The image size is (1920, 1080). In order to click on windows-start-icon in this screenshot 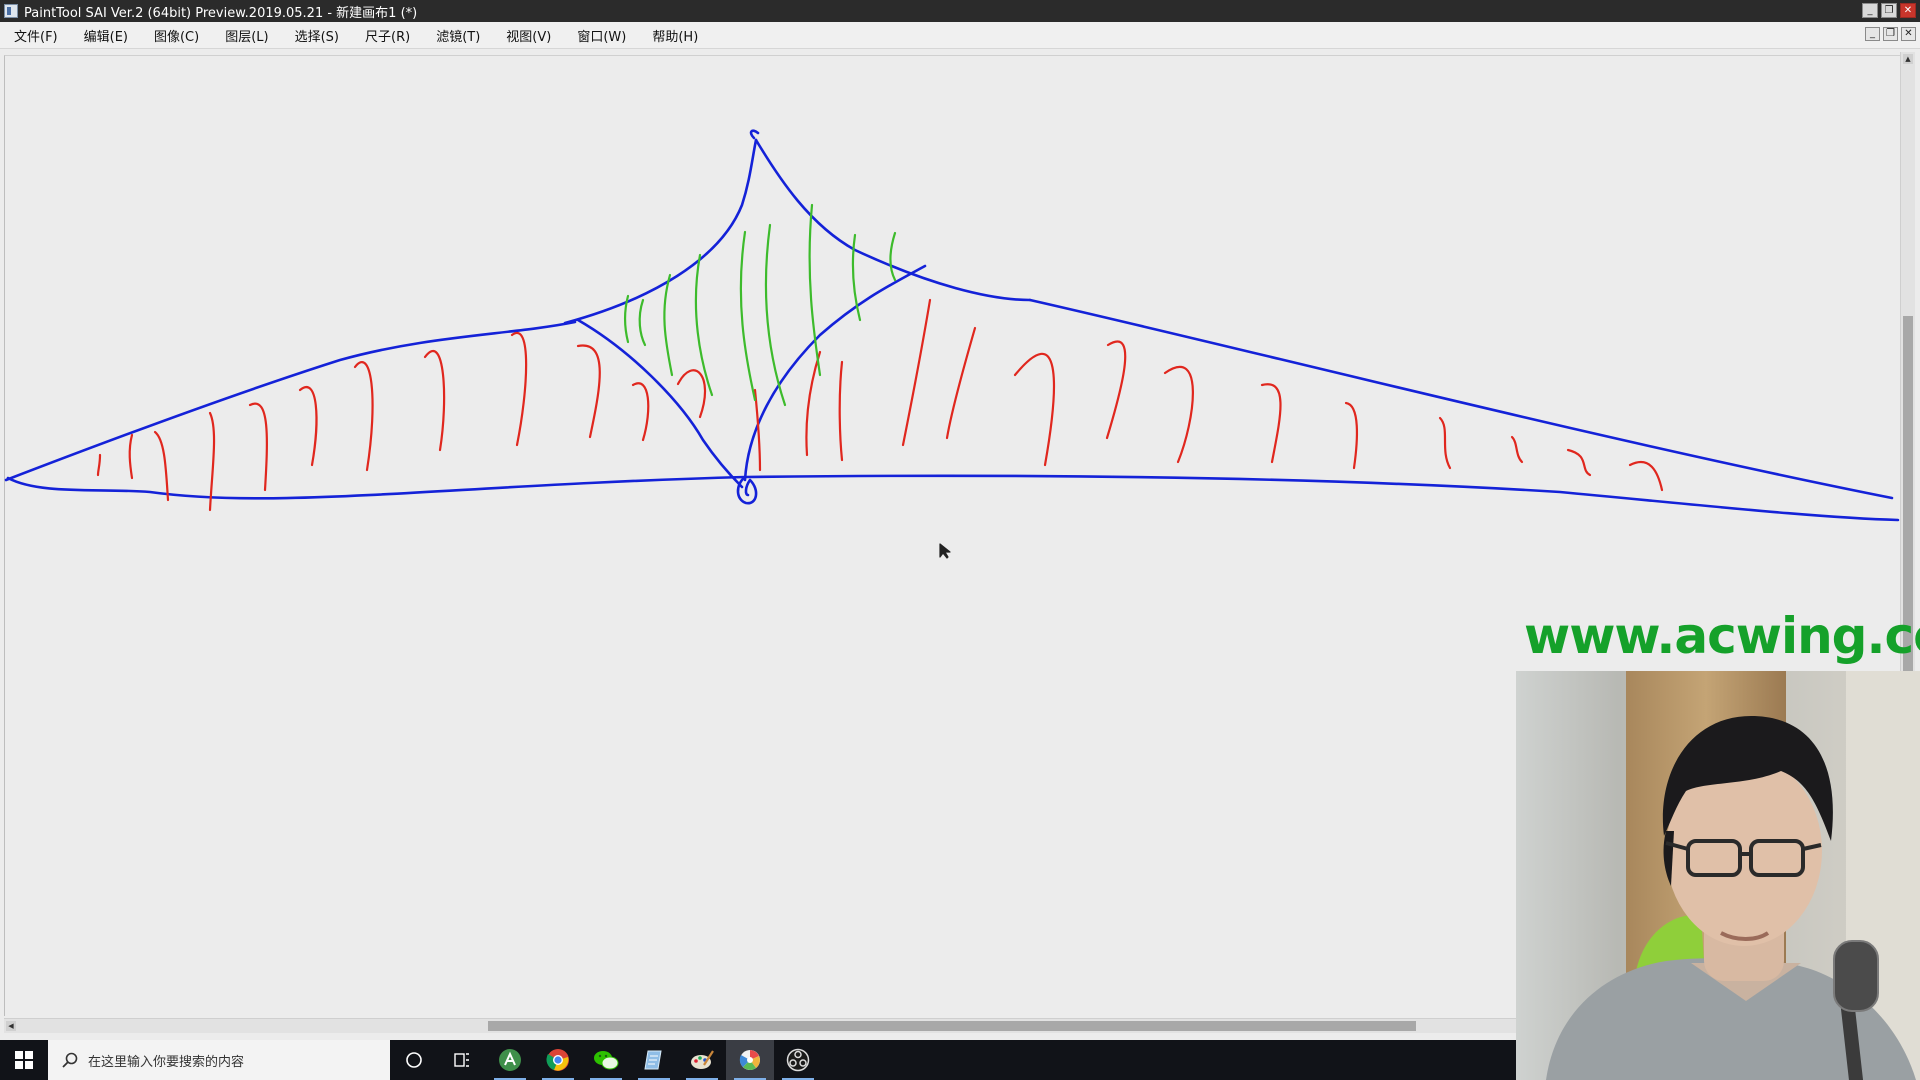, I will do `click(24, 1060)`.